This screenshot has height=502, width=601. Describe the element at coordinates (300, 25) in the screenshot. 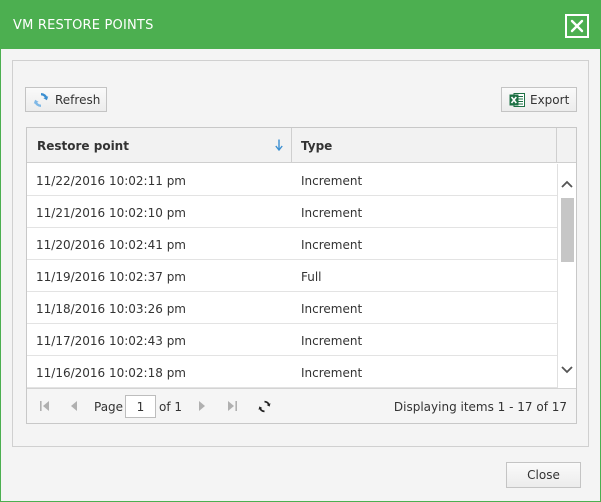

I see `dialog-titlebar: VM RESTORE POINTS` at that location.